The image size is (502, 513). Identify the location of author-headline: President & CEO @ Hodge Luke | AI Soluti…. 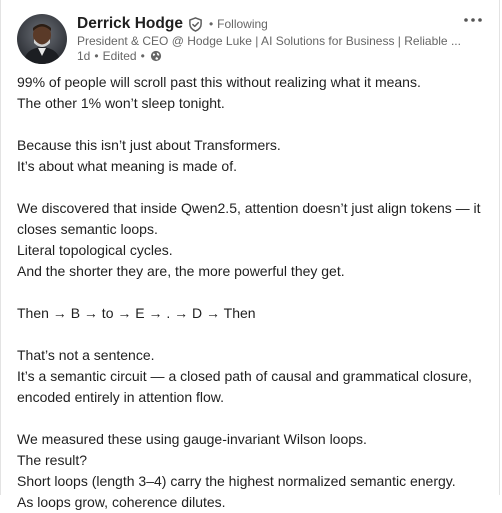
(269, 41).